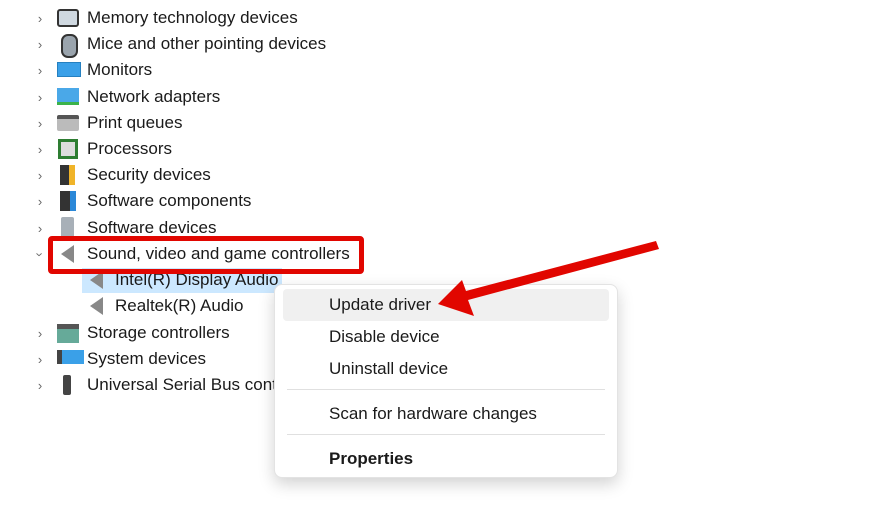 The height and width of the screenshot is (525, 891). I want to click on arrow-shape, so click(548, 278).